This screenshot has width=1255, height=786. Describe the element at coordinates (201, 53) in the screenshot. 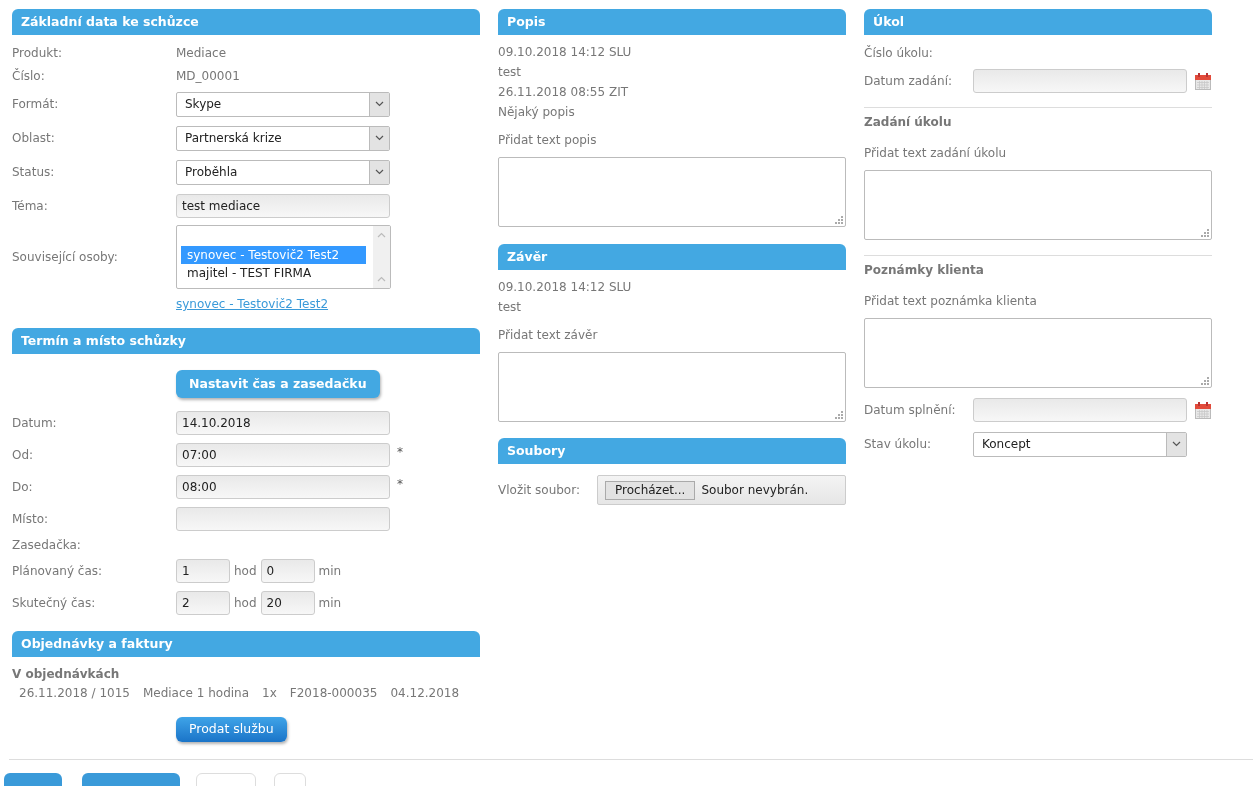

I see `field-value: Mediace` at that location.